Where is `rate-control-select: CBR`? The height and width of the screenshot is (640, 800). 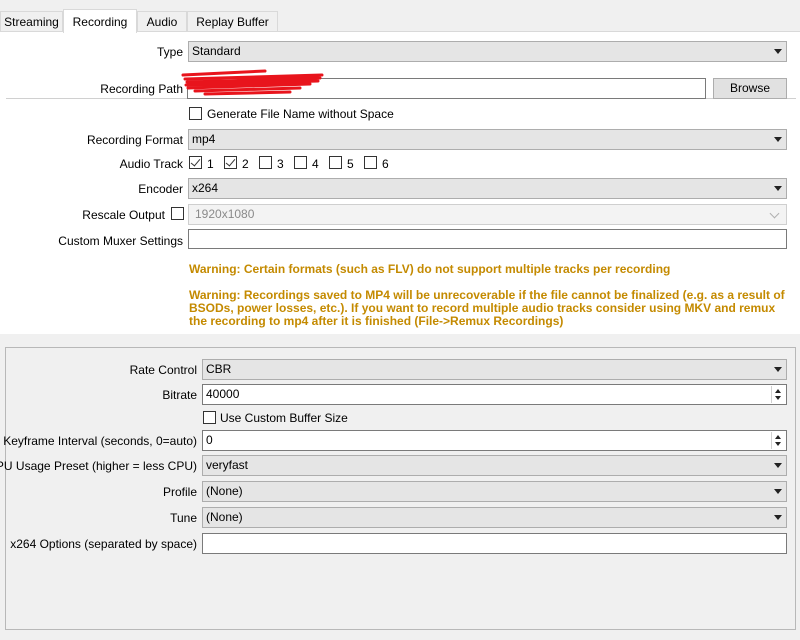 rate-control-select: CBR is located at coordinates (494, 369).